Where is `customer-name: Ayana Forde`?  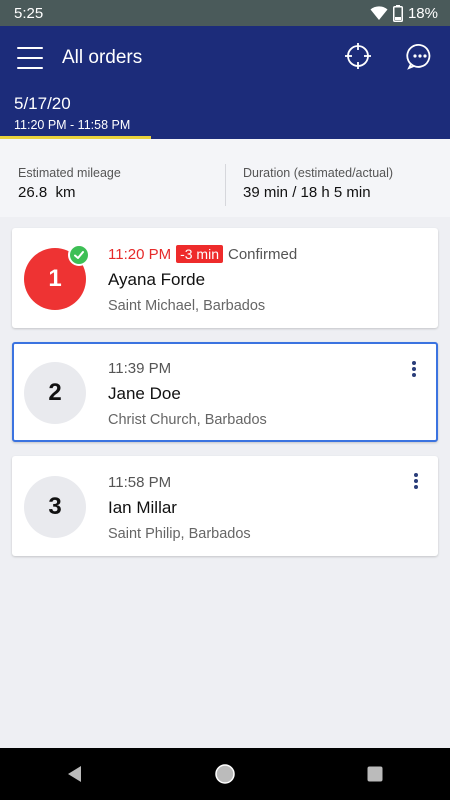 customer-name: Ayana Forde is located at coordinates (157, 279).